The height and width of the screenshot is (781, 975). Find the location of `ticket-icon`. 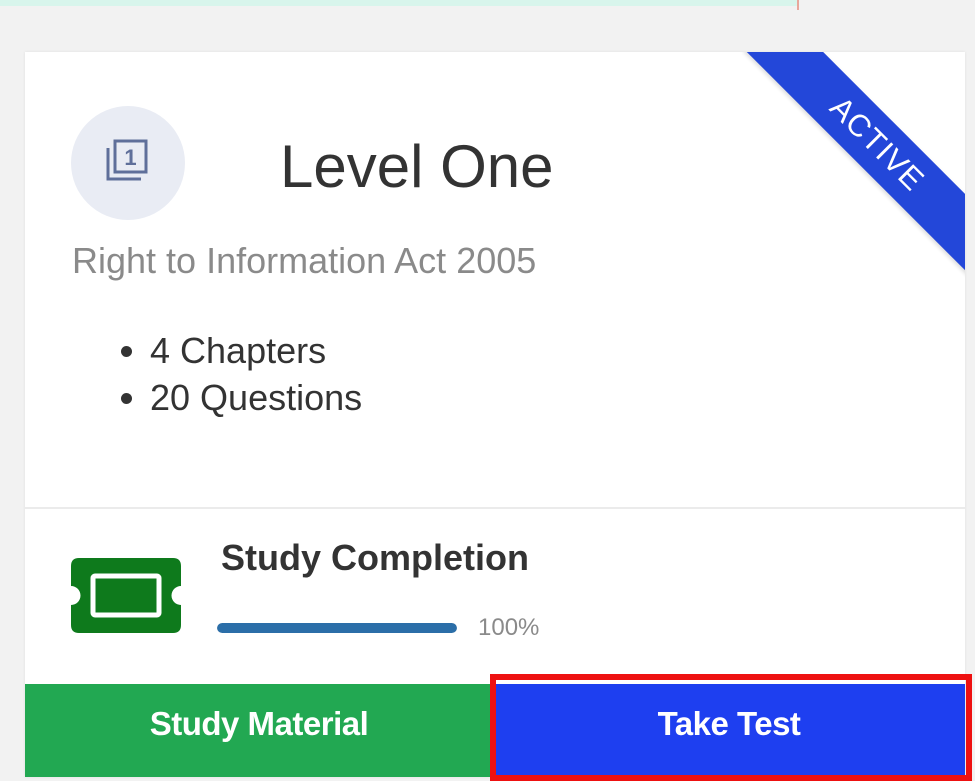

ticket-icon is located at coordinates (126, 595).